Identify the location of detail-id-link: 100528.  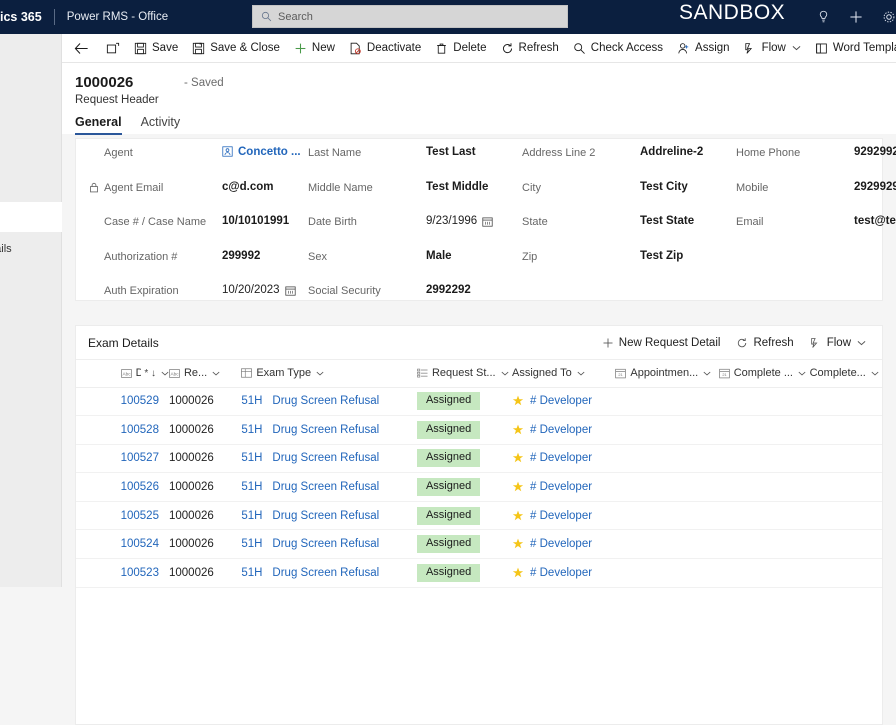
(140, 430).